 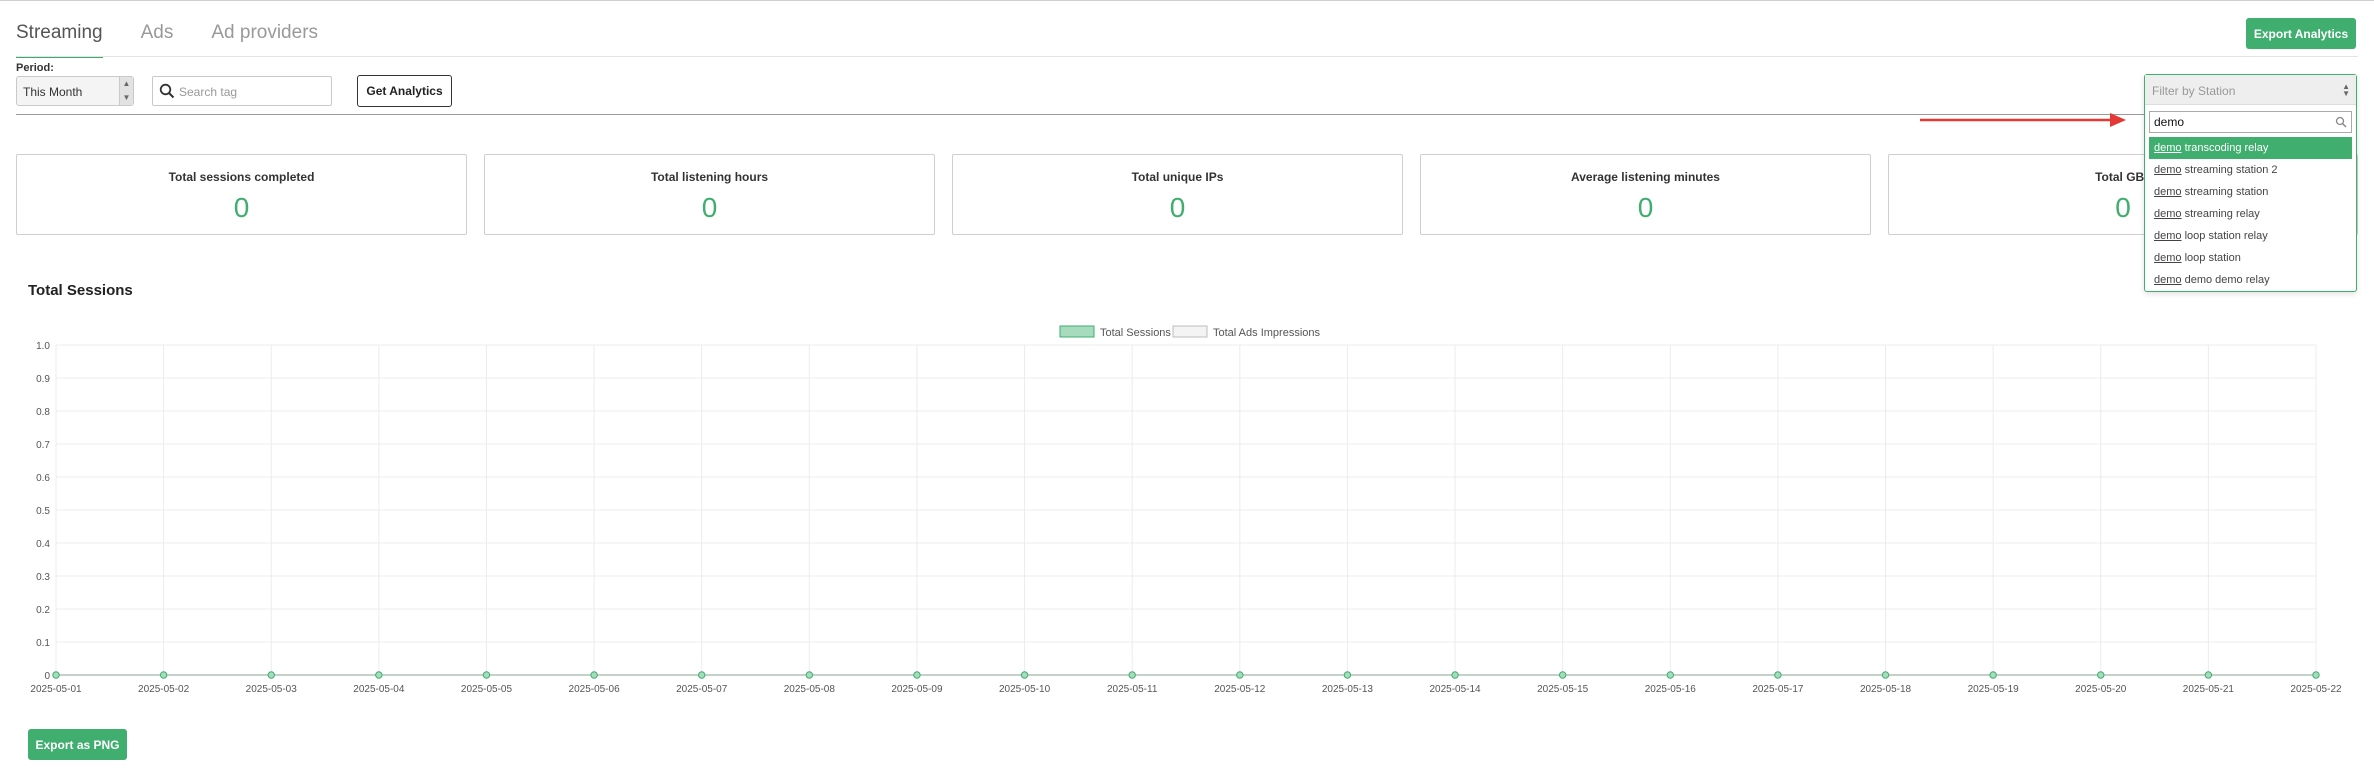 I want to click on station-option: demo demo demo relay, so click(x=2250, y=280).